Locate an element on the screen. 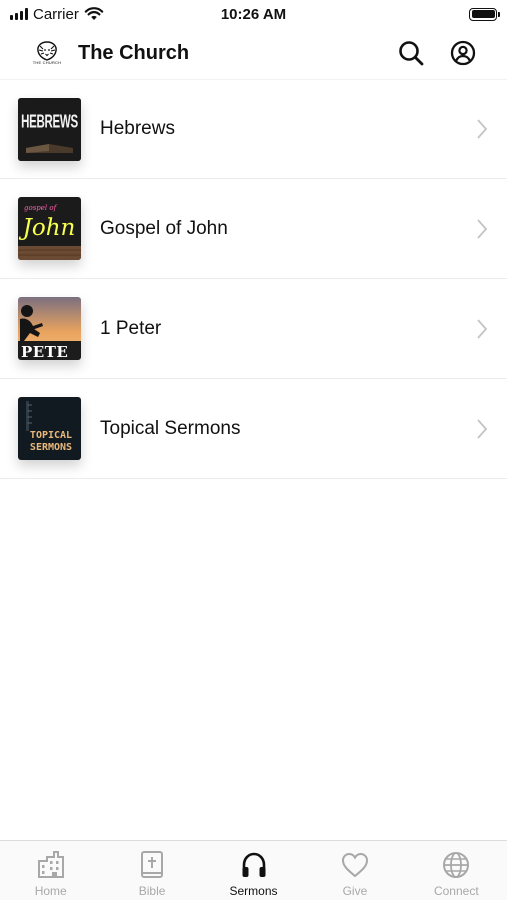 This screenshot has height=900, width=507. series-title: 1 Peter is located at coordinates (131, 328).